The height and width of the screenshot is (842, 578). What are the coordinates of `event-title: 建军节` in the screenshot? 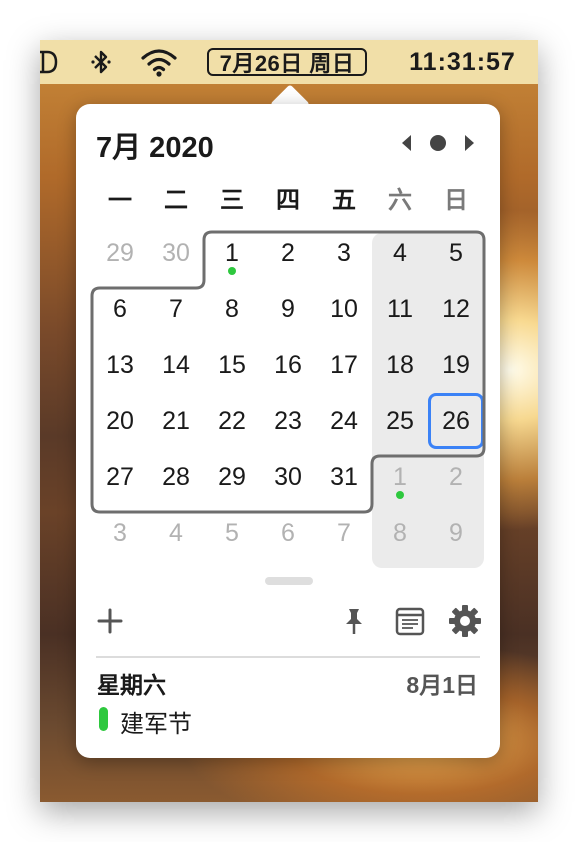 It's located at (156, 721).